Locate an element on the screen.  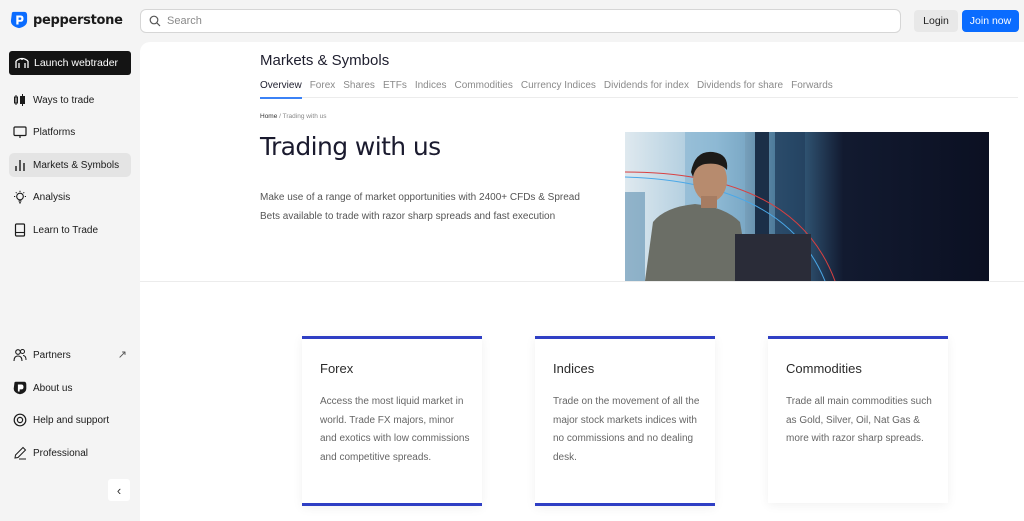
hero-image is located at coordinates (807, 206).